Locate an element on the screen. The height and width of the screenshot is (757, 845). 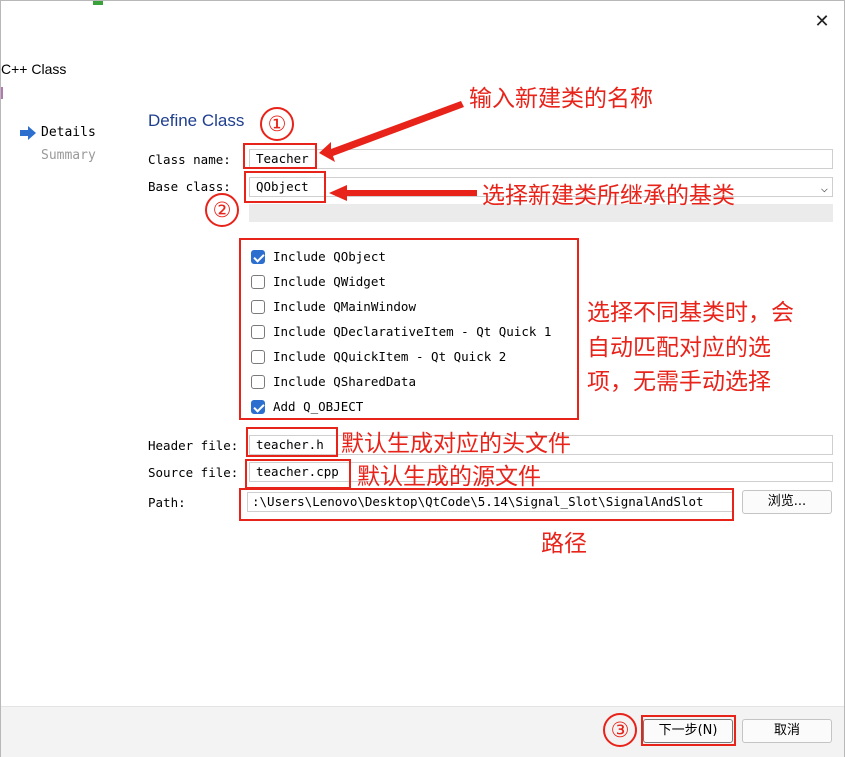
source-file-input: teacher.cpp is located at coordinates (541, 472).